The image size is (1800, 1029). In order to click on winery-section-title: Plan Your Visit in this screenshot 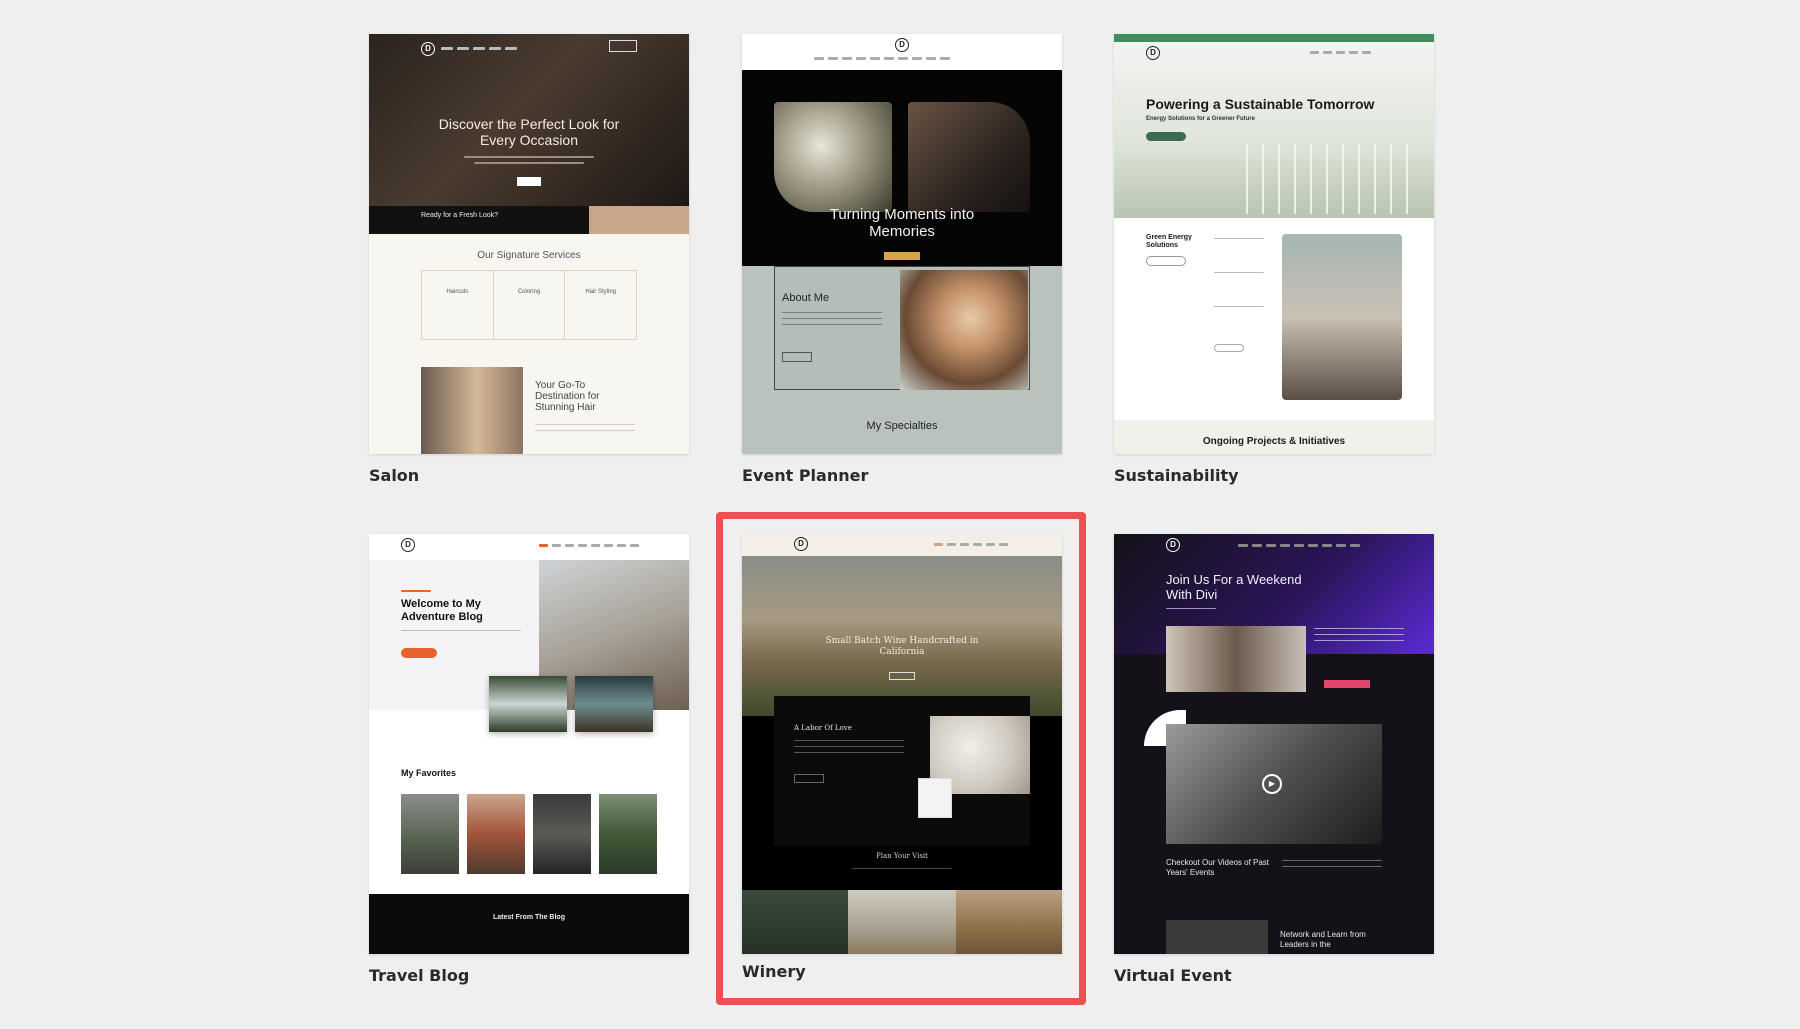, I will do `click(902, 856)`.